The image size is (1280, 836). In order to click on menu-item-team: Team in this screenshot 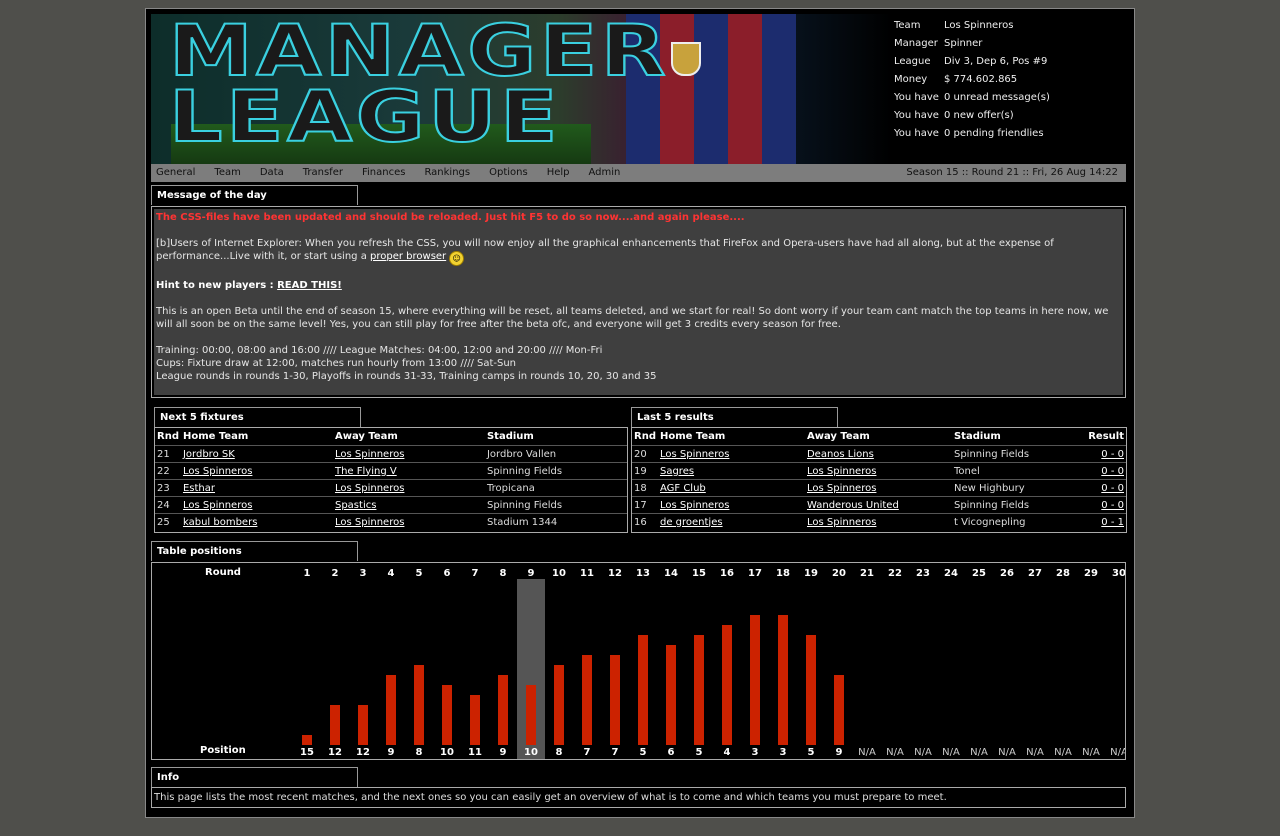, I will do `click(227, 173)`.